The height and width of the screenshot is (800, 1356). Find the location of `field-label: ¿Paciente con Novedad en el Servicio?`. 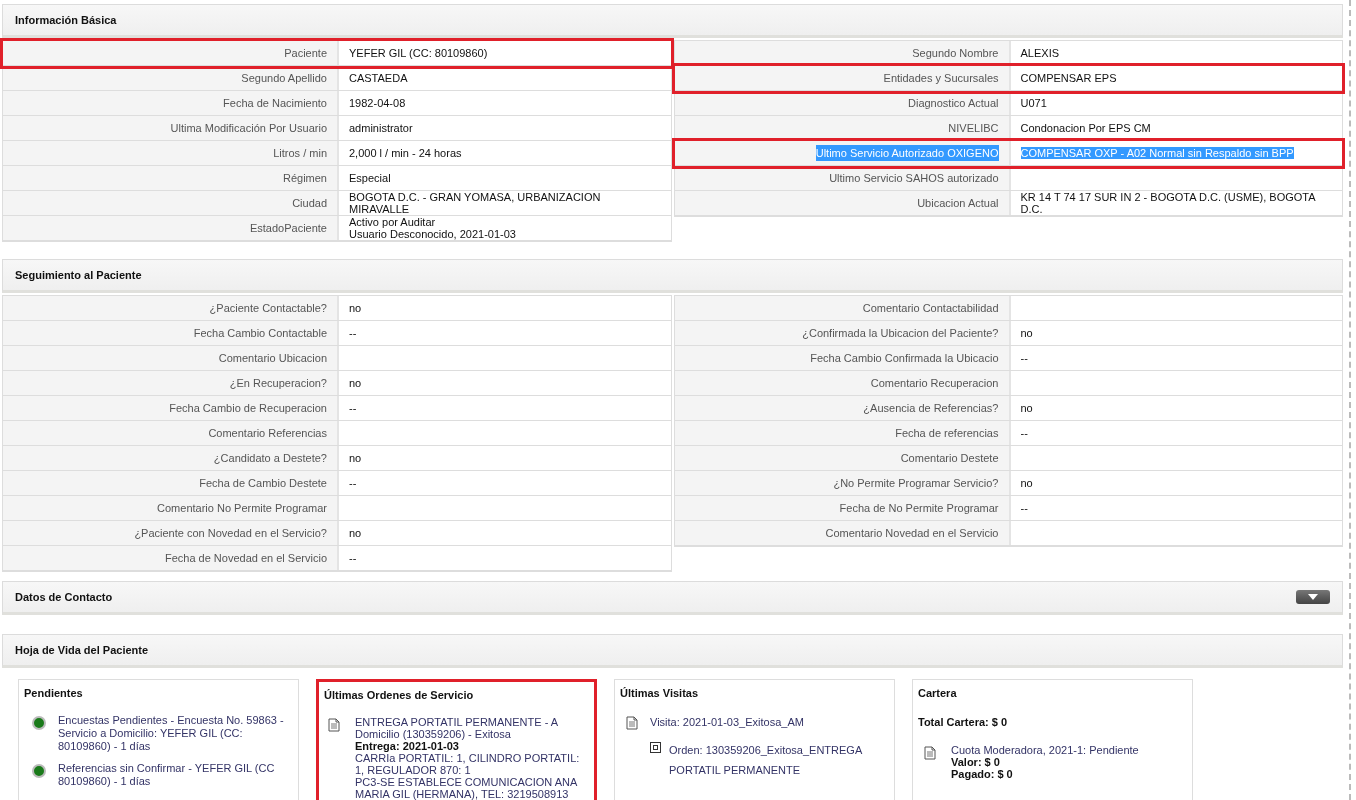

field-label: ¿Paciente con Novedad en el Servicio? is located at coordinates (230, 533).